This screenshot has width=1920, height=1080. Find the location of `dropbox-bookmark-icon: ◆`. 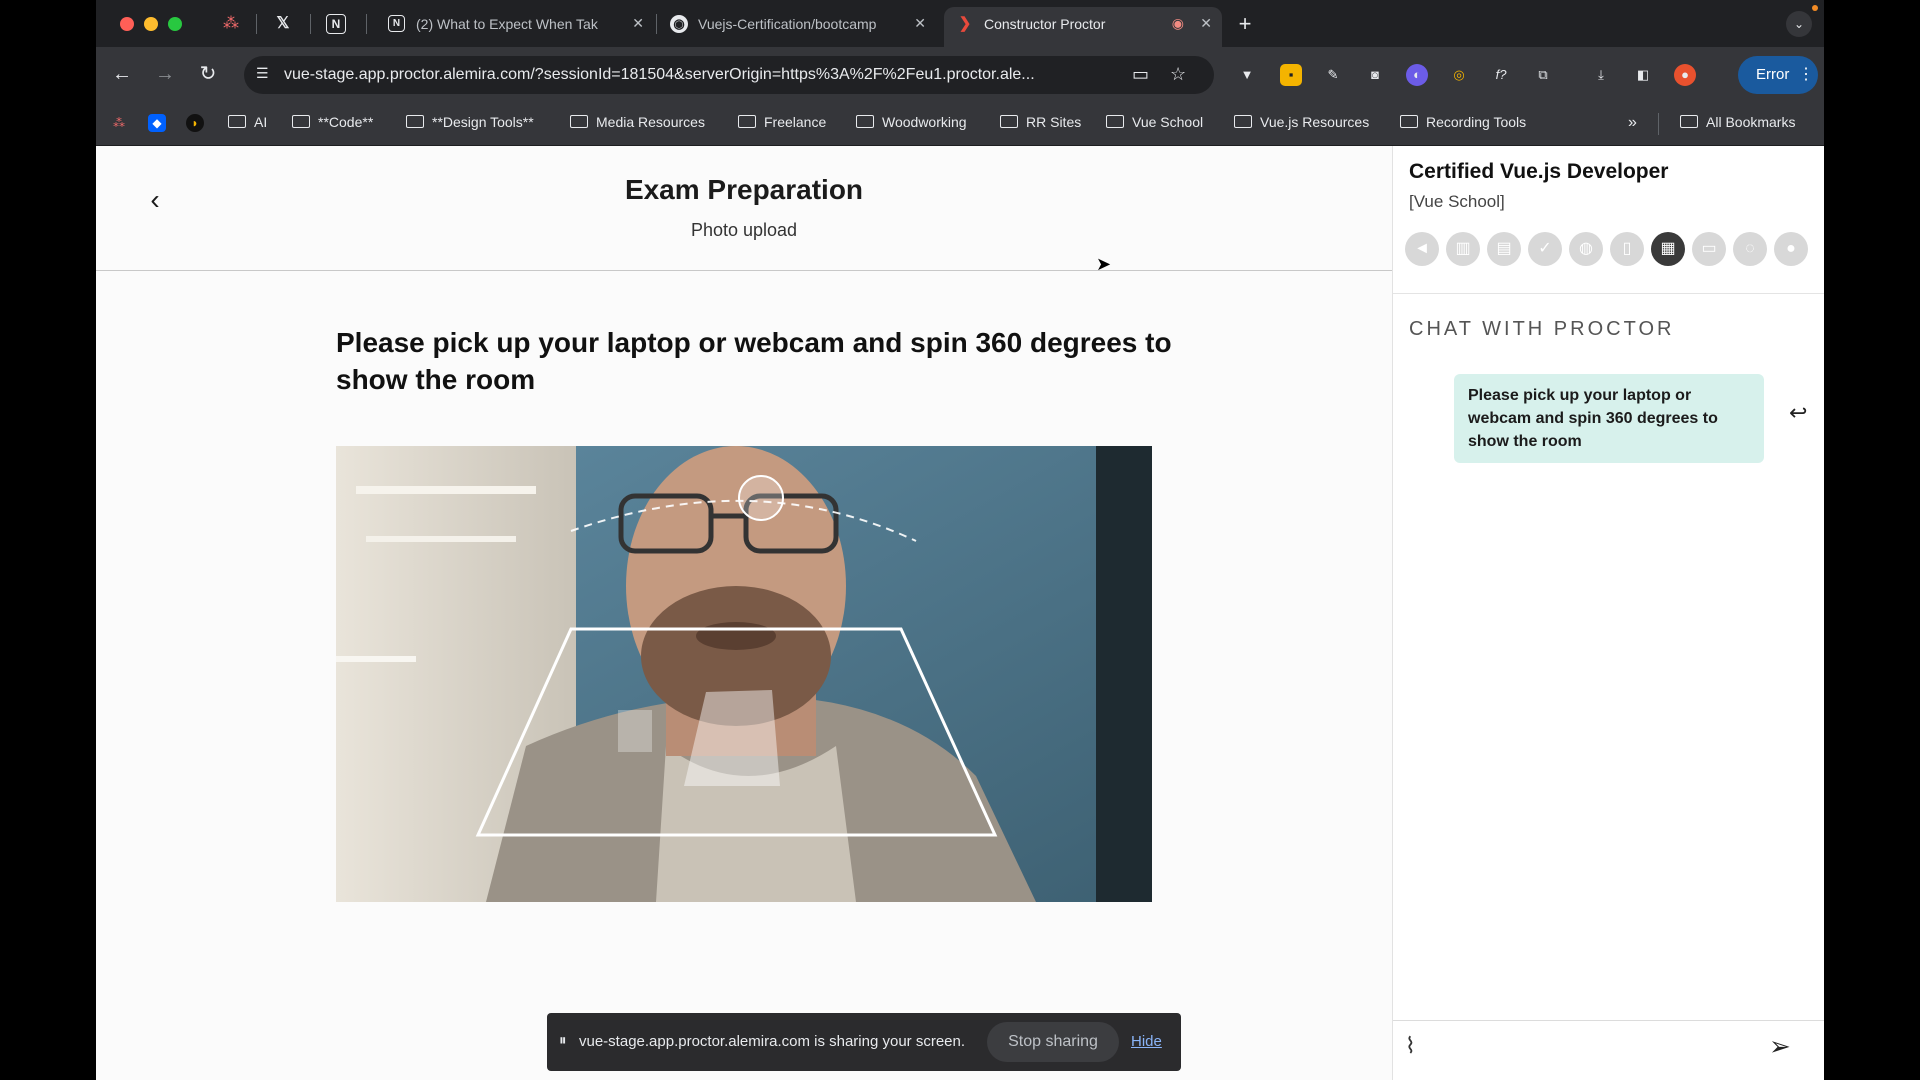

dropbox-bookmark-icon: ◆ is located at coordinates (157, 123).